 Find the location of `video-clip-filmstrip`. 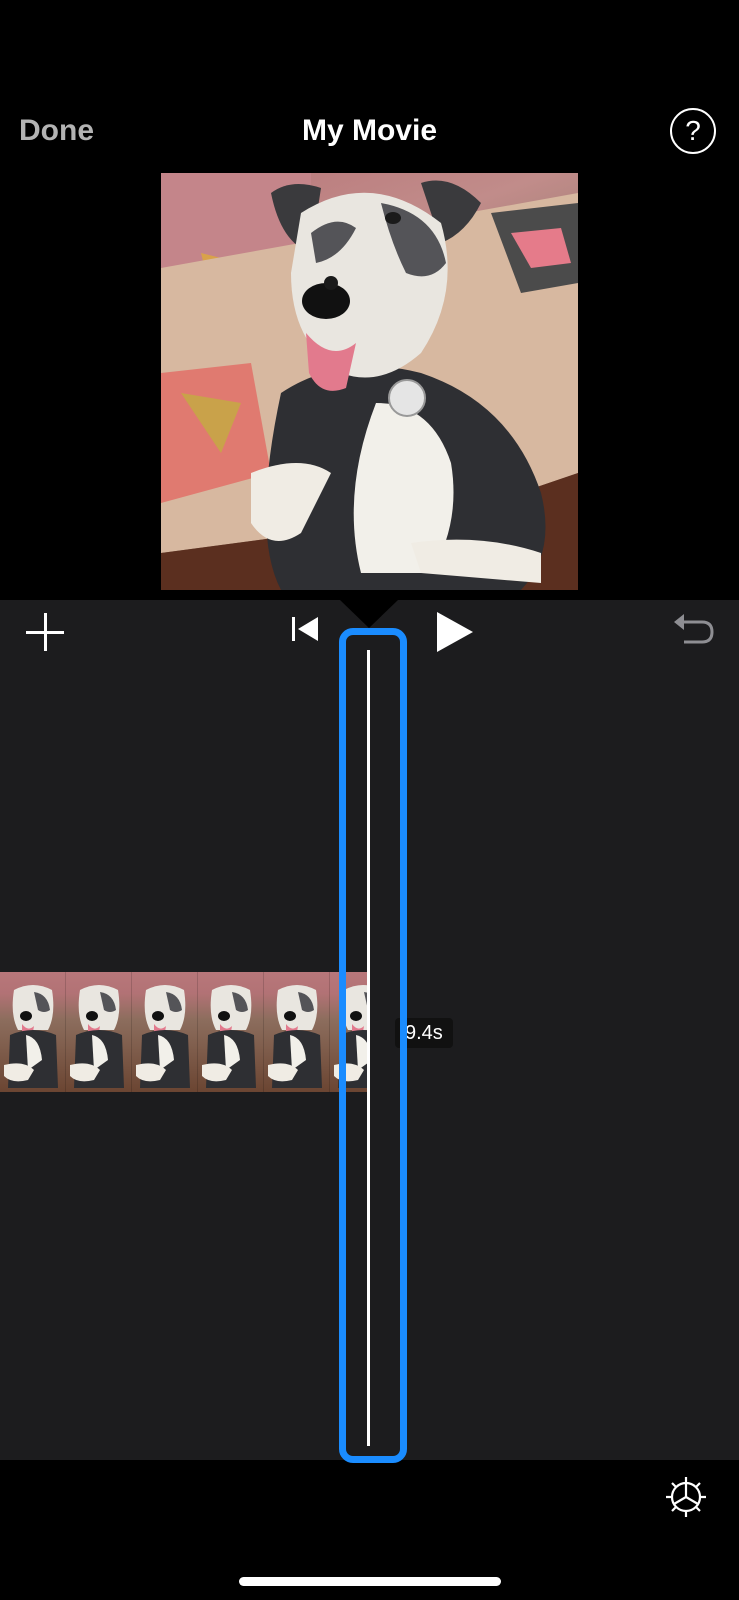

video-clip-filmstrip is located at coordinates (184, 1032).